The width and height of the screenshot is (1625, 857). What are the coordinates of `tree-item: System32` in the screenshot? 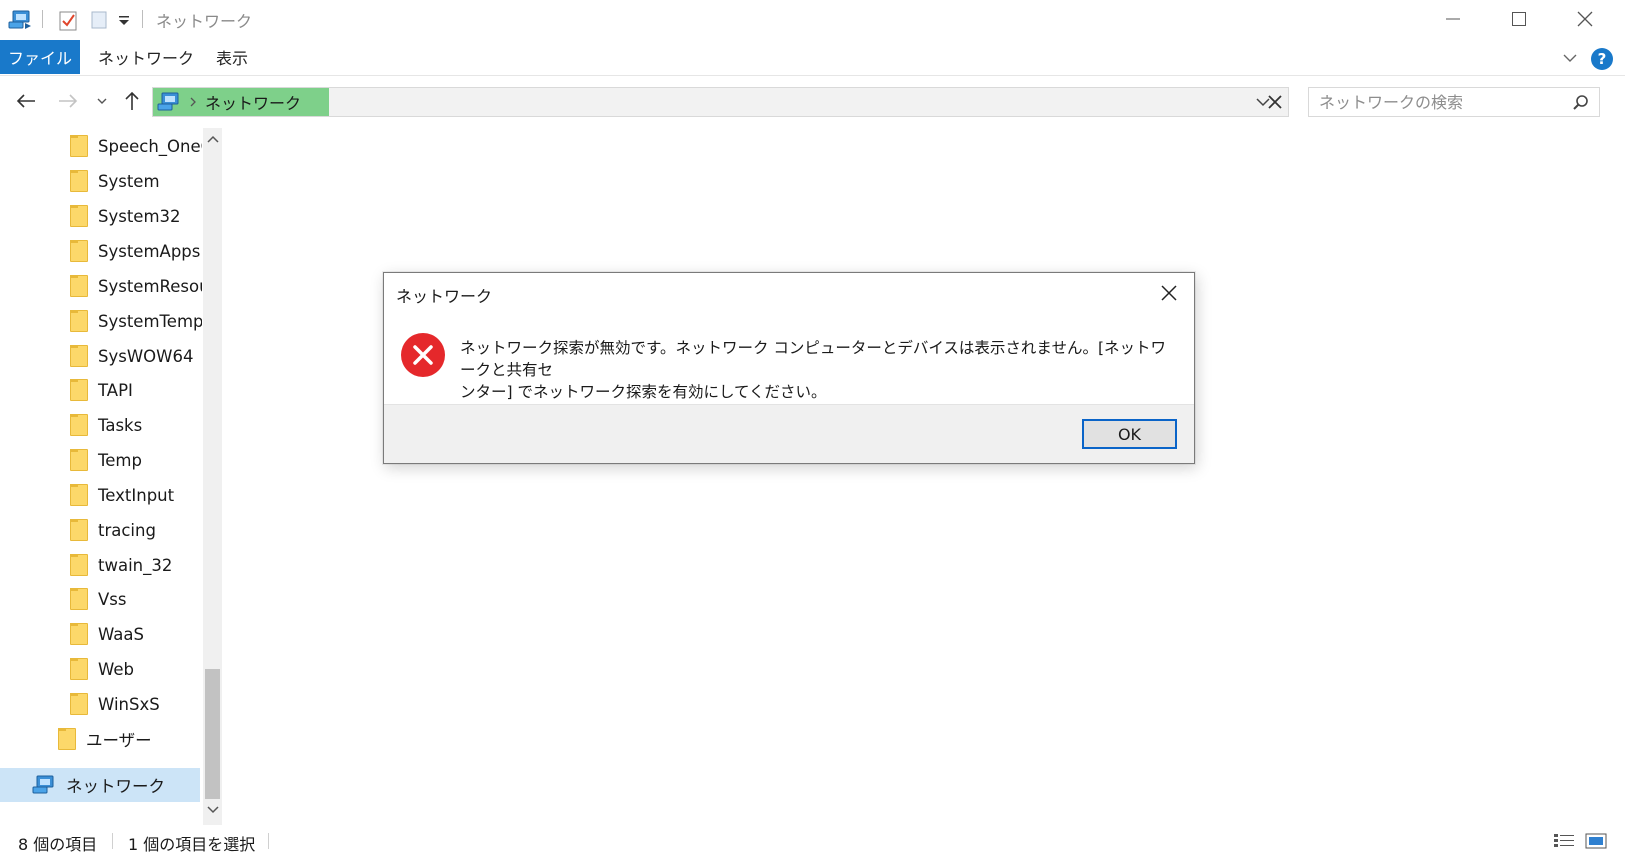 It's located at (136, 216).